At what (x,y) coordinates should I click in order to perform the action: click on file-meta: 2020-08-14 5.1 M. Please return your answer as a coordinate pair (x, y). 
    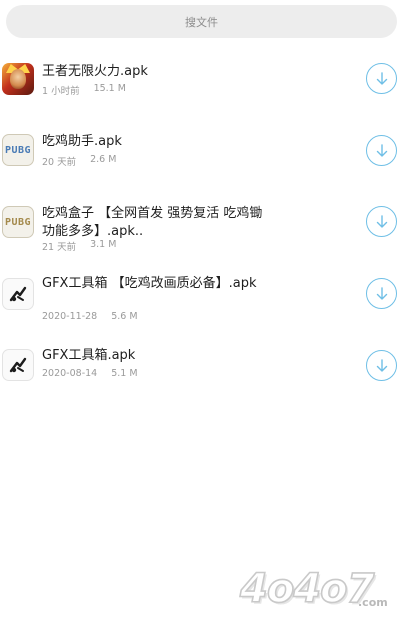
    Looking at the image, I should click on (90, 373).